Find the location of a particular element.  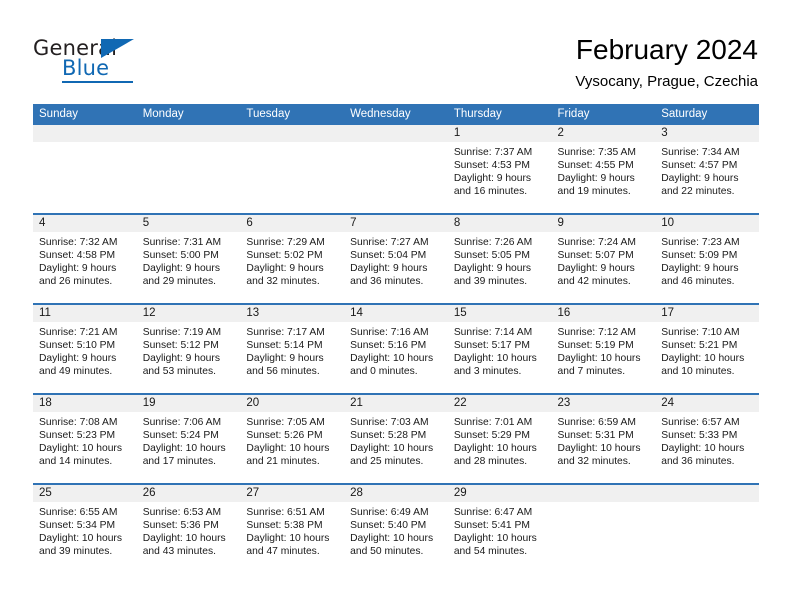

daylight-text: and 21 minutes. is located at coordinates (283, 462).